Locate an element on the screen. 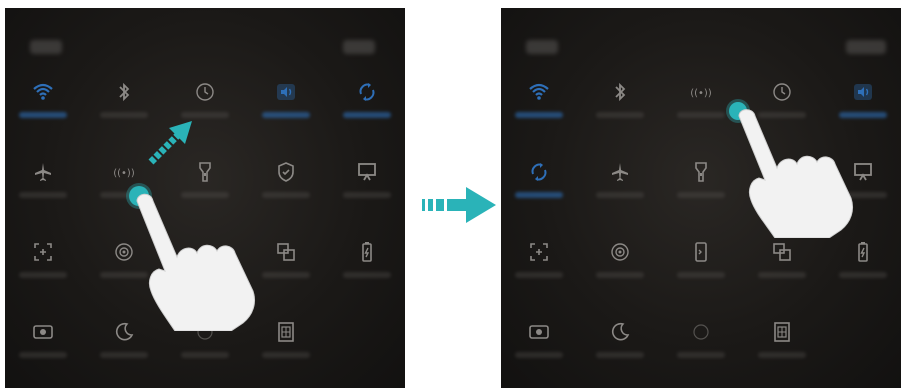 The width and height of the screenshot is (902, 390). quick-toggle-screen-project is located at coordinates (367, 191).